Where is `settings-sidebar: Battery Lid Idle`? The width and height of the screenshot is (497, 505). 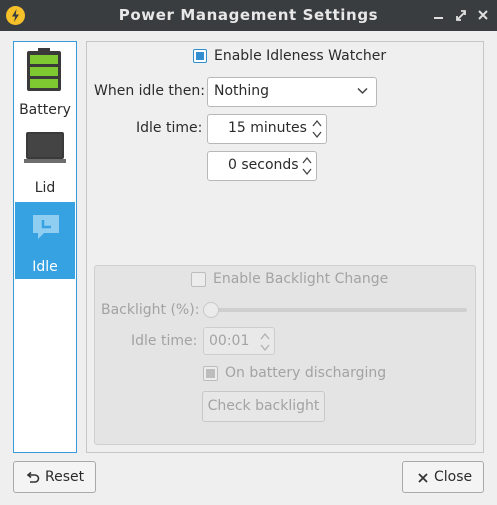 settings-sidebar: Battery Lid Idle is located at coordinates (45, 247).